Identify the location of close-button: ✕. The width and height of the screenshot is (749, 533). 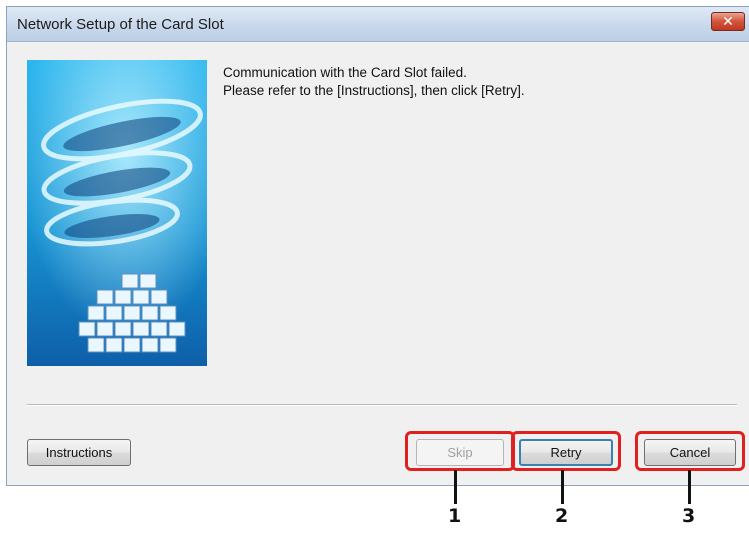
(728, 21).